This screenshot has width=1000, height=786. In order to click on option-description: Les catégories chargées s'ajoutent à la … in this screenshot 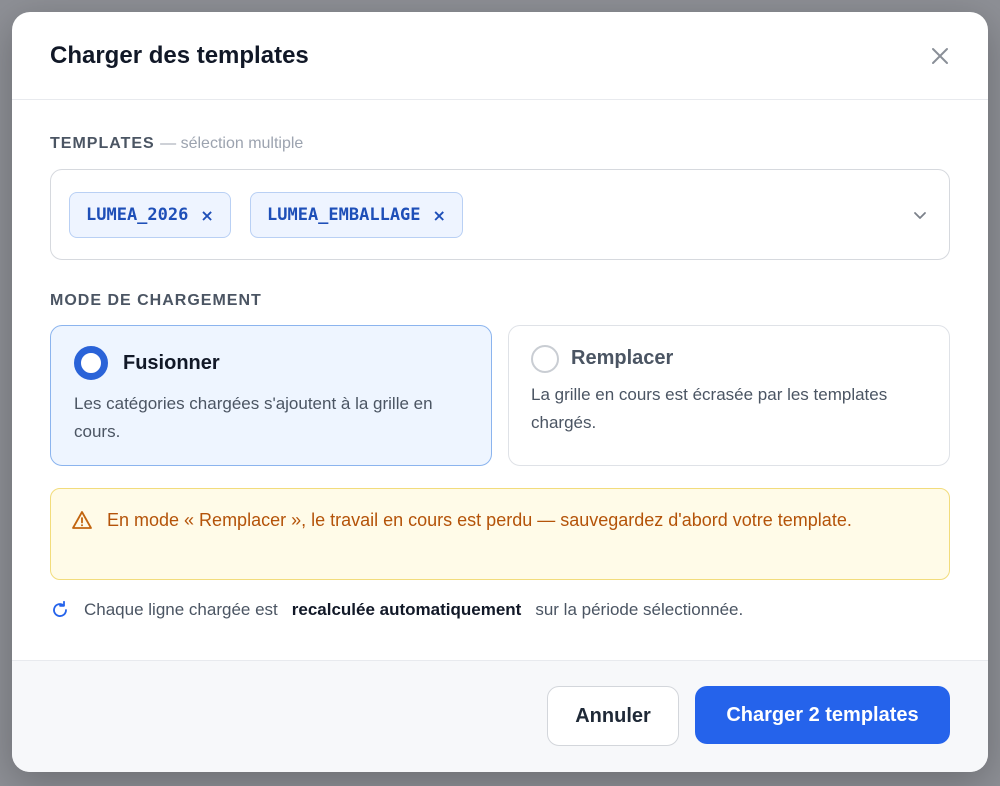, I will do `click(253, 417)`.